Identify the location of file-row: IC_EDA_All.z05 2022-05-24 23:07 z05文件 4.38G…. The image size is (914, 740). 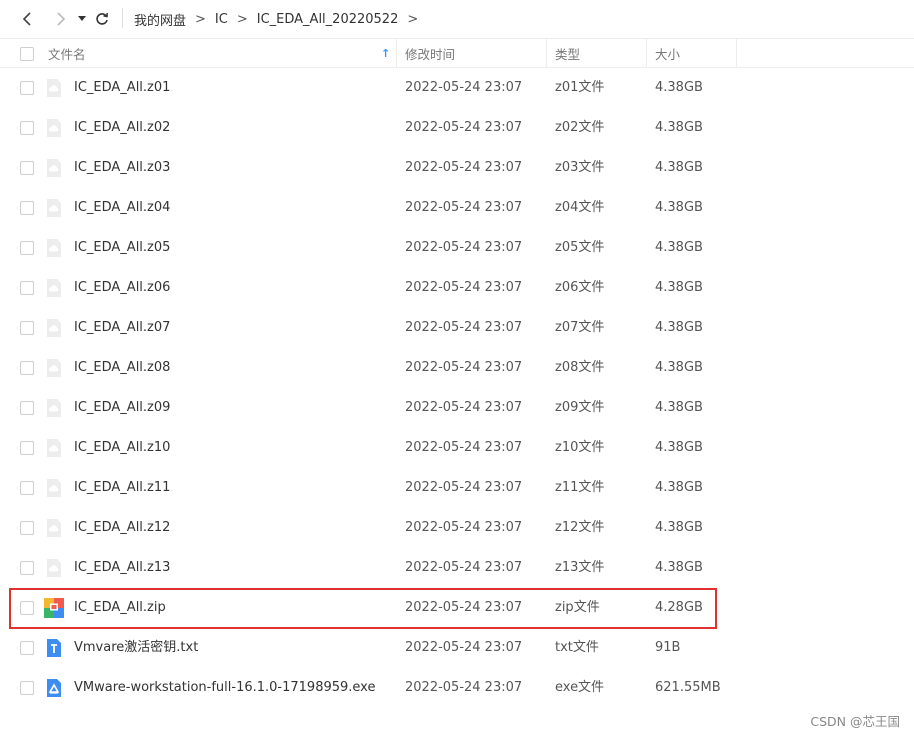
(457, 248).